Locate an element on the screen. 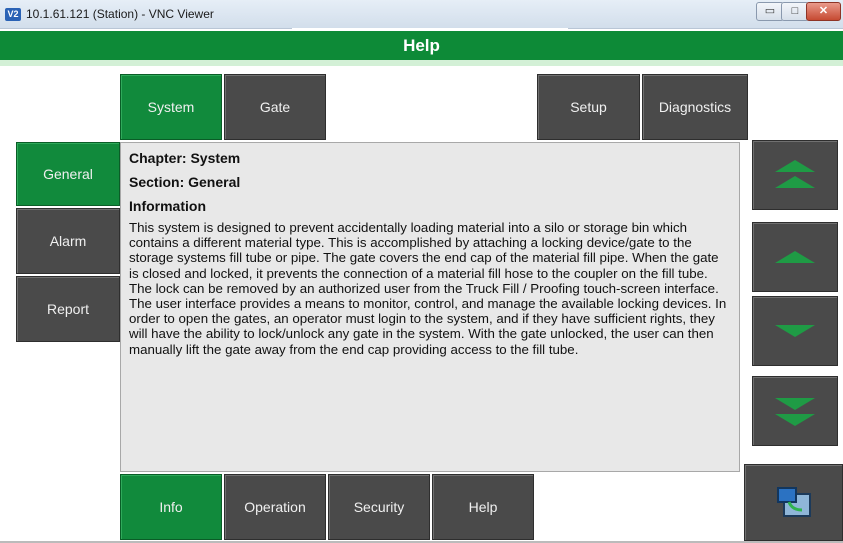 The image size is (843, 543). section-label: Section: General is located at coordinates (185, 182).